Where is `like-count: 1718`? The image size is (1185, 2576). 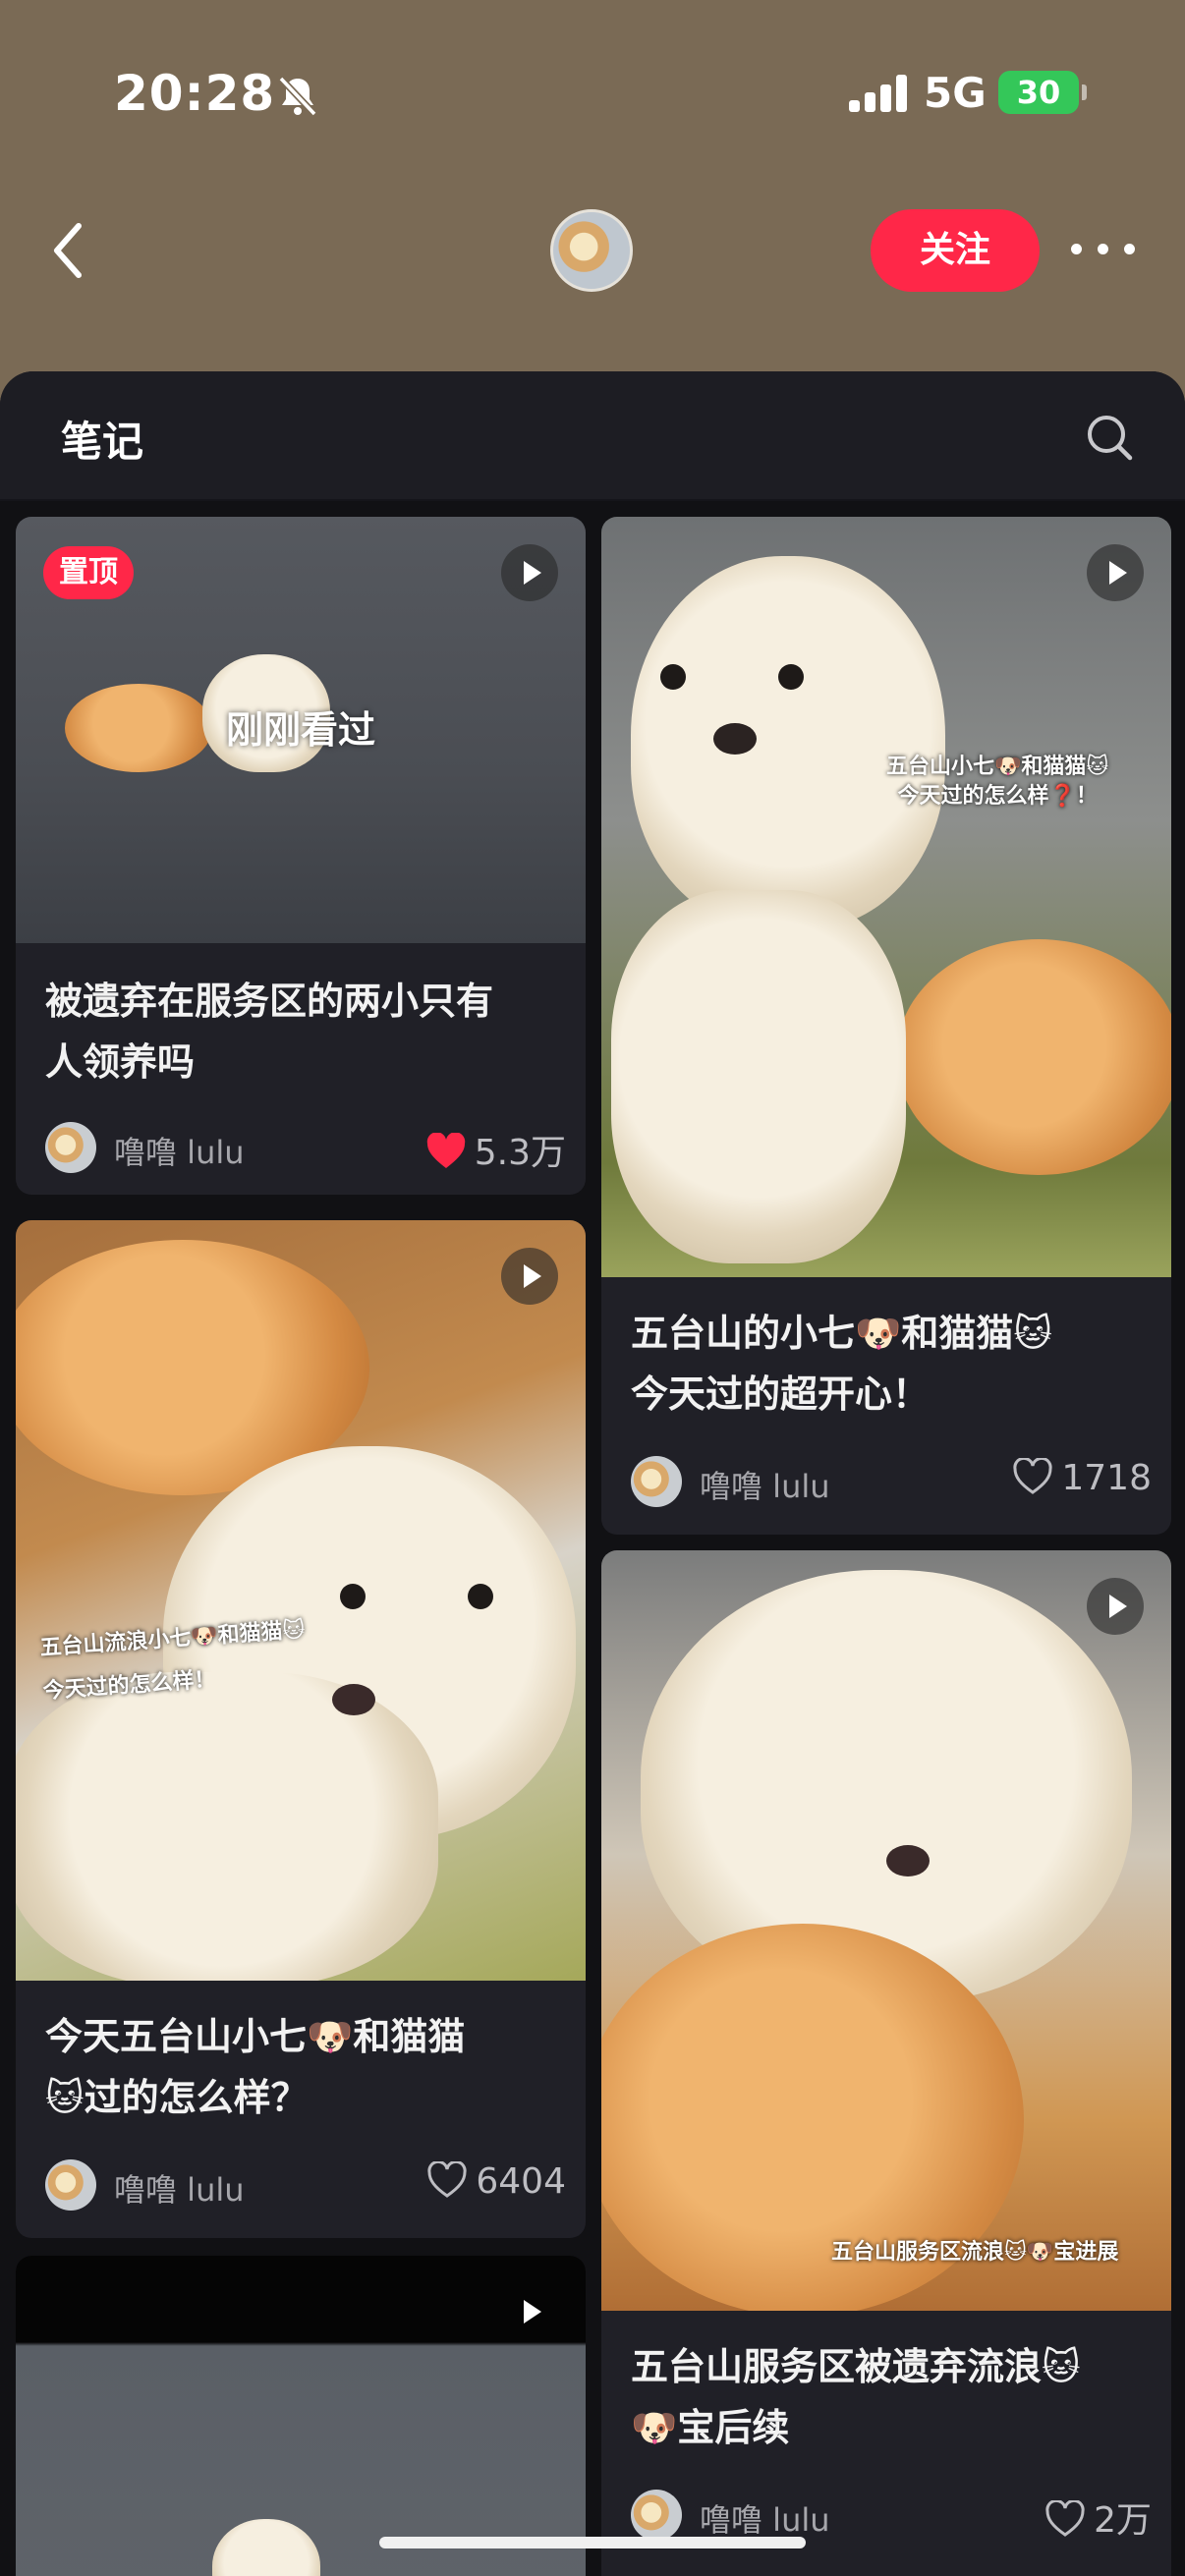
like-count: 1718 is located at coordinates (1107, 1478).